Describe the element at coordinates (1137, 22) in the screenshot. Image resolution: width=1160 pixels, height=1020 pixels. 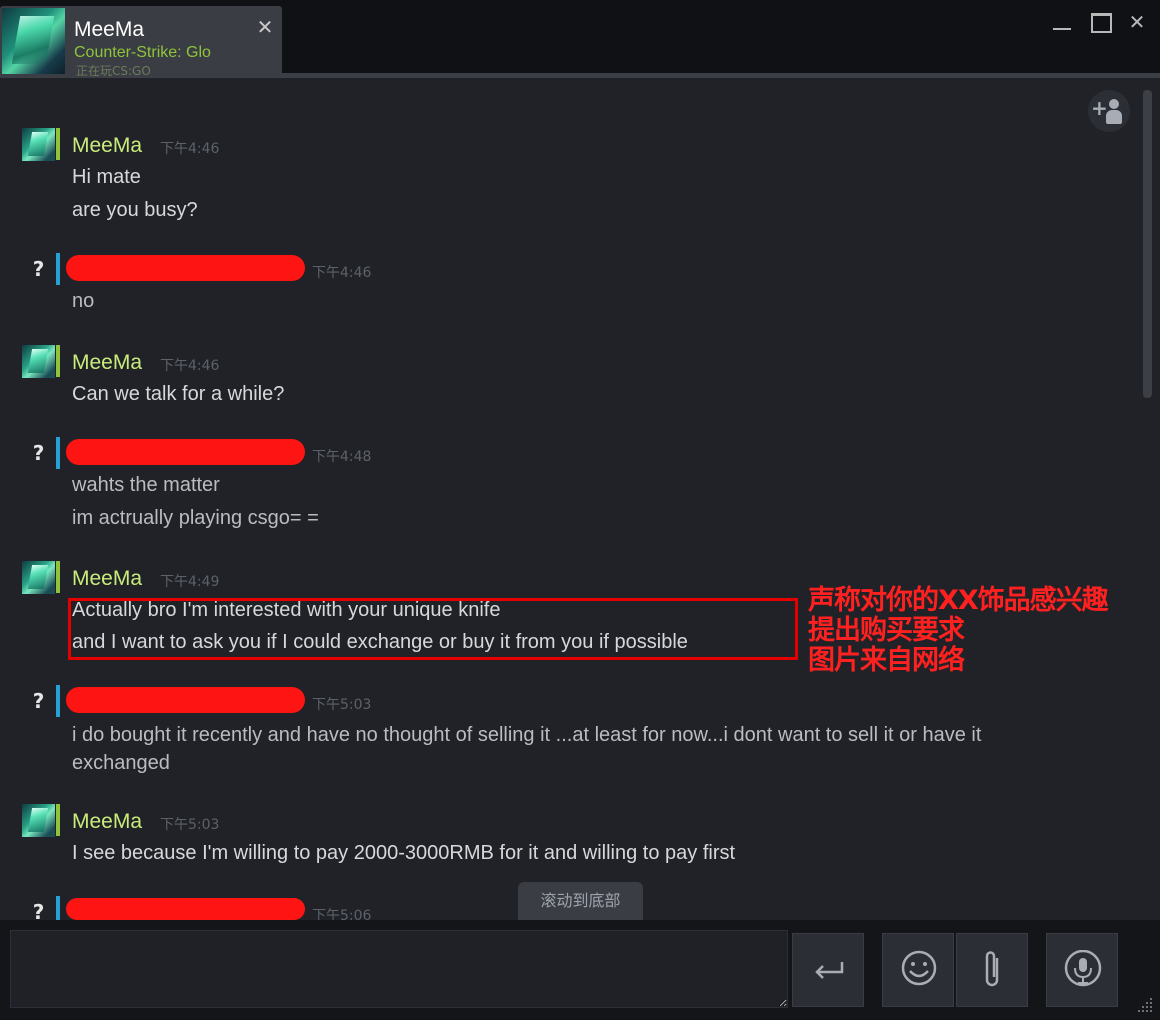
I see `window-close-icon: ✕` at that location.